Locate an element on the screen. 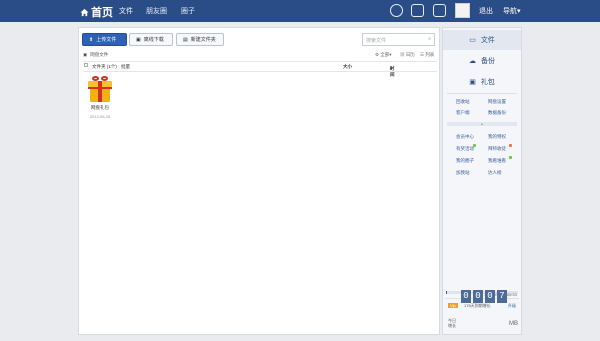 This screenshot has width=600, height=341. offline-download-button: ▣ 离线下载 is located at coordinates (151, 39).